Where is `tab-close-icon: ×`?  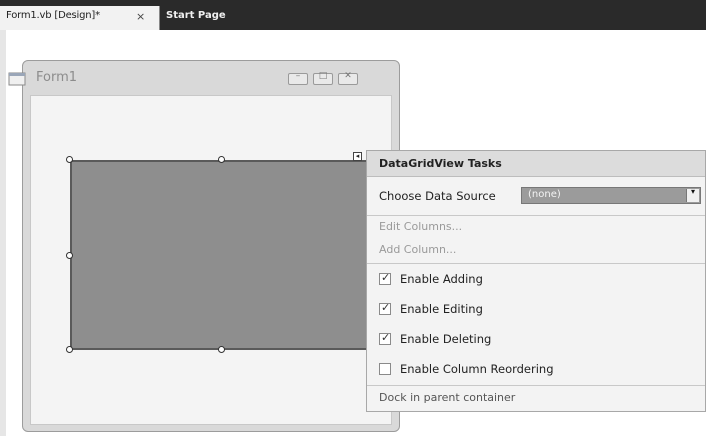
tab-close-icon: × is located at coordinates (140, 16).